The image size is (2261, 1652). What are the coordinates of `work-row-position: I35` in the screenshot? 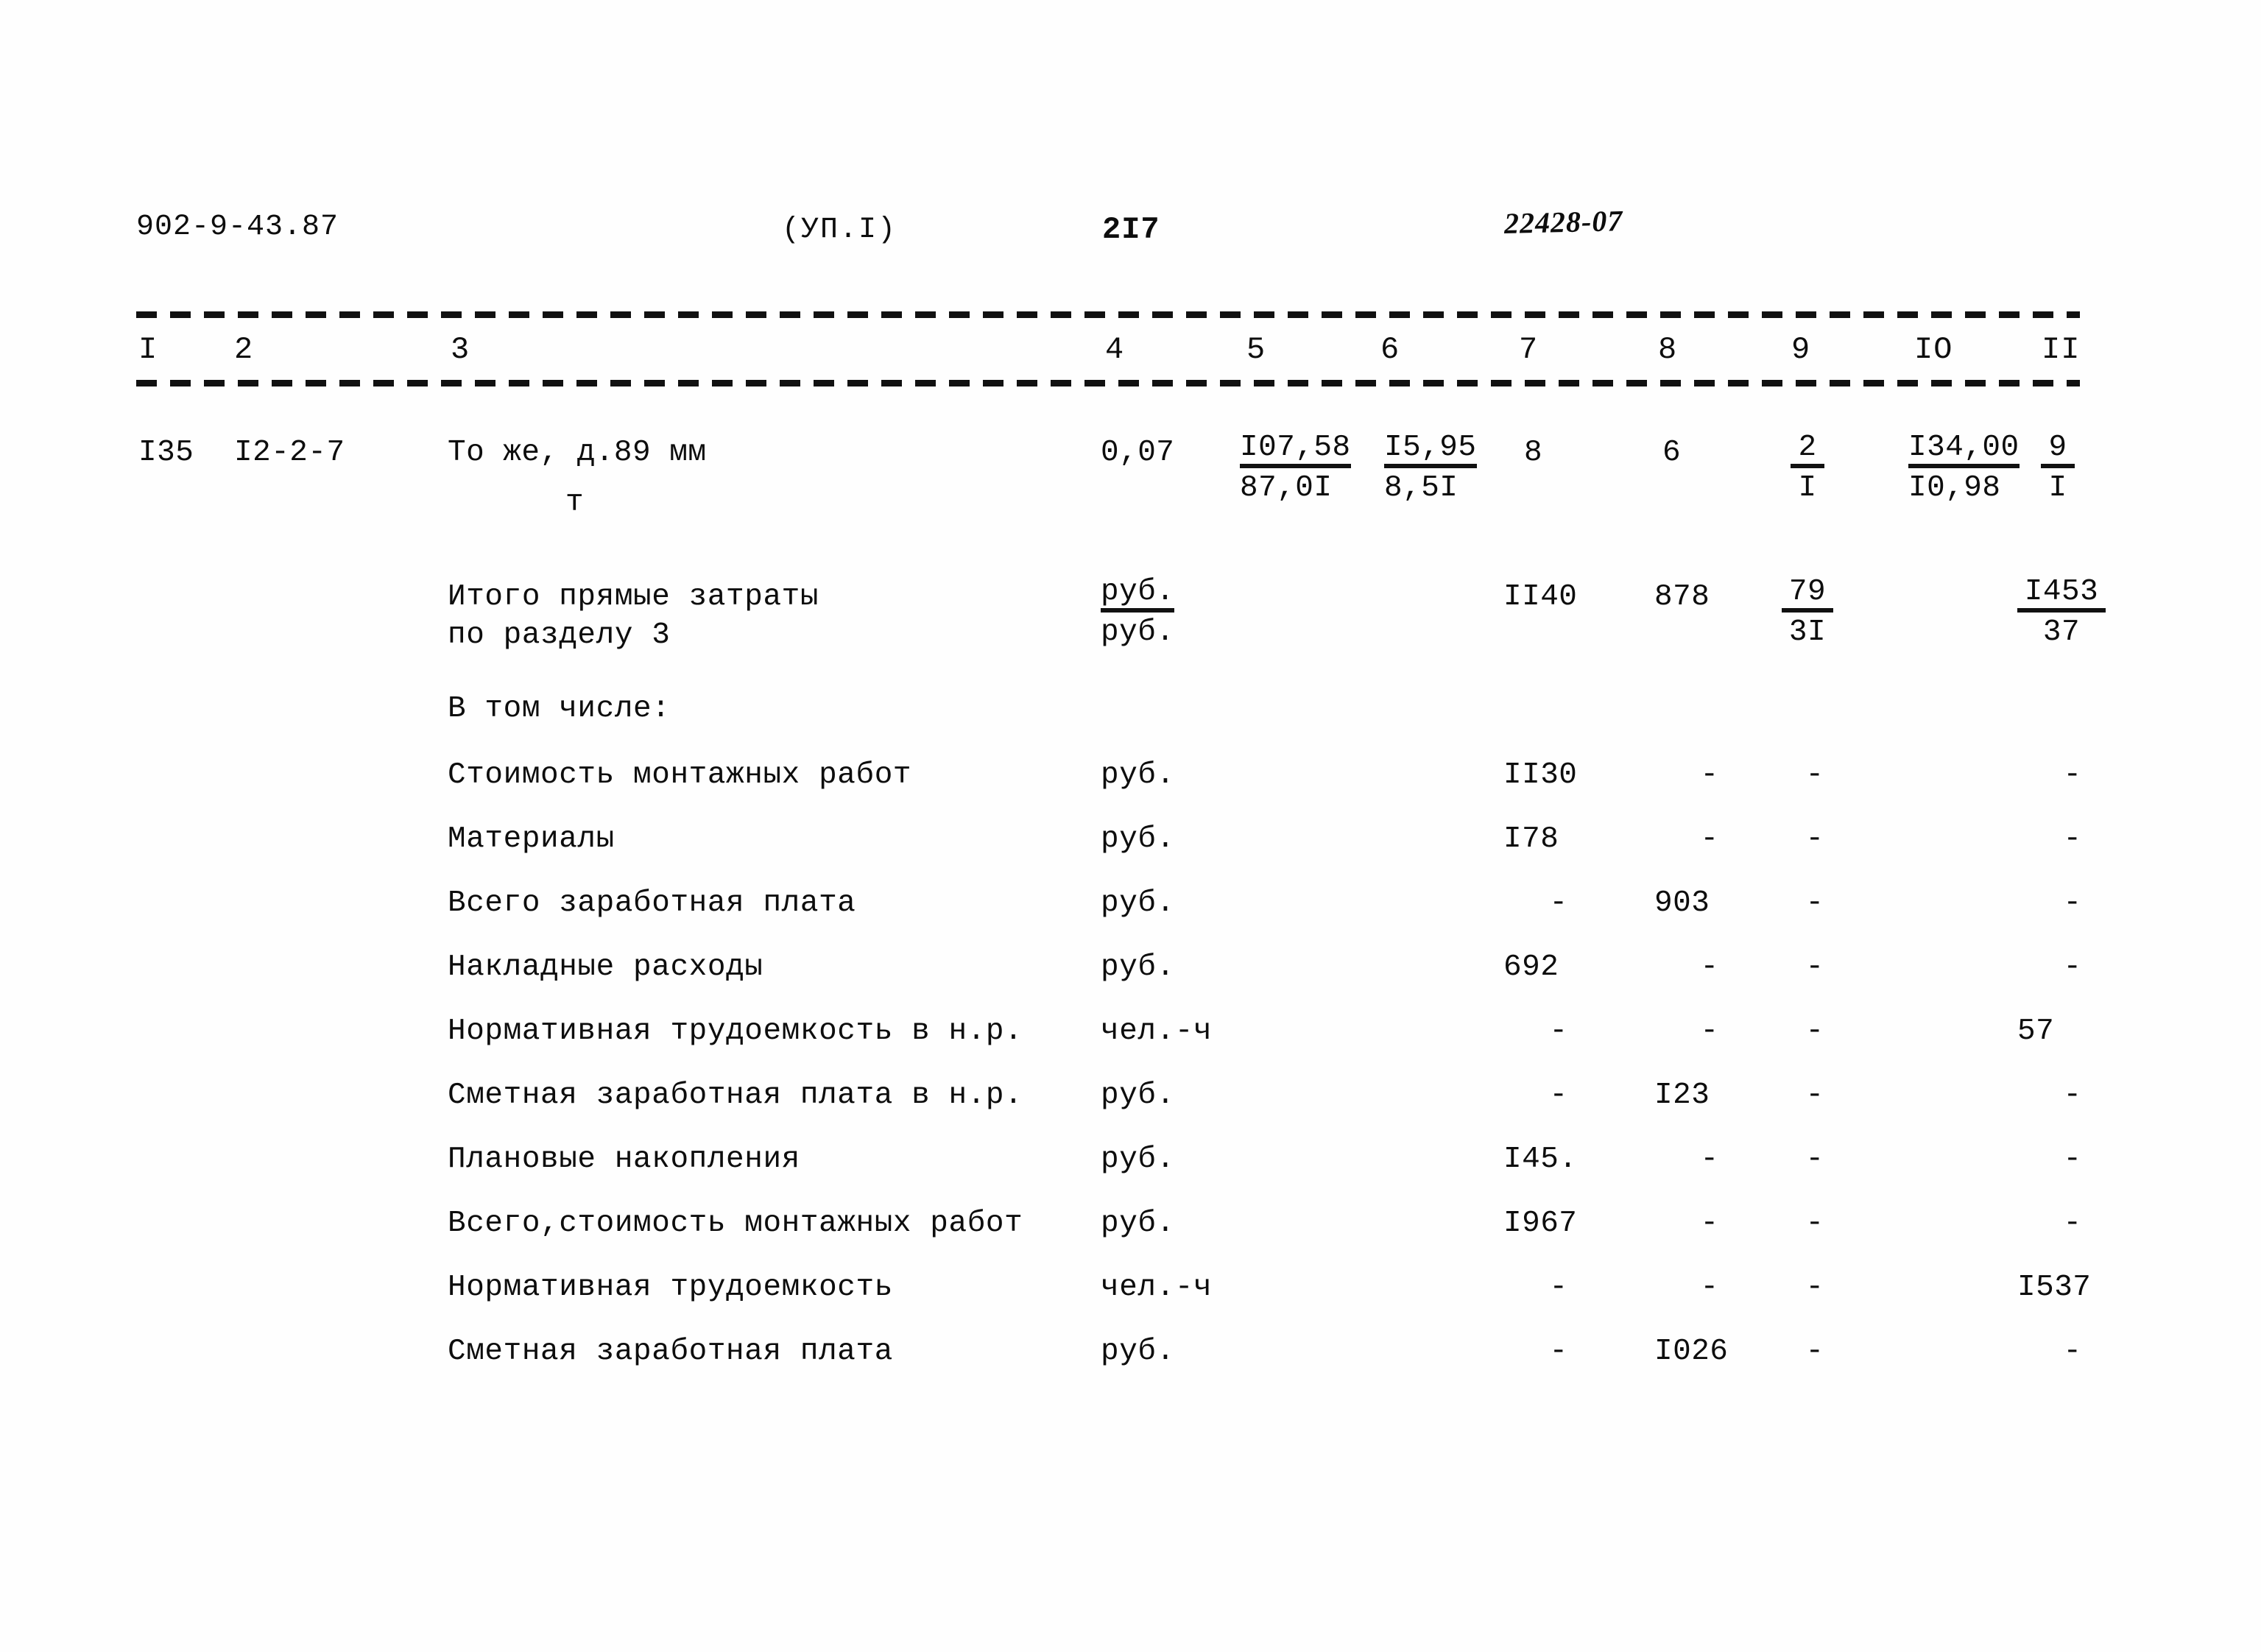 It's located at (166, 453).